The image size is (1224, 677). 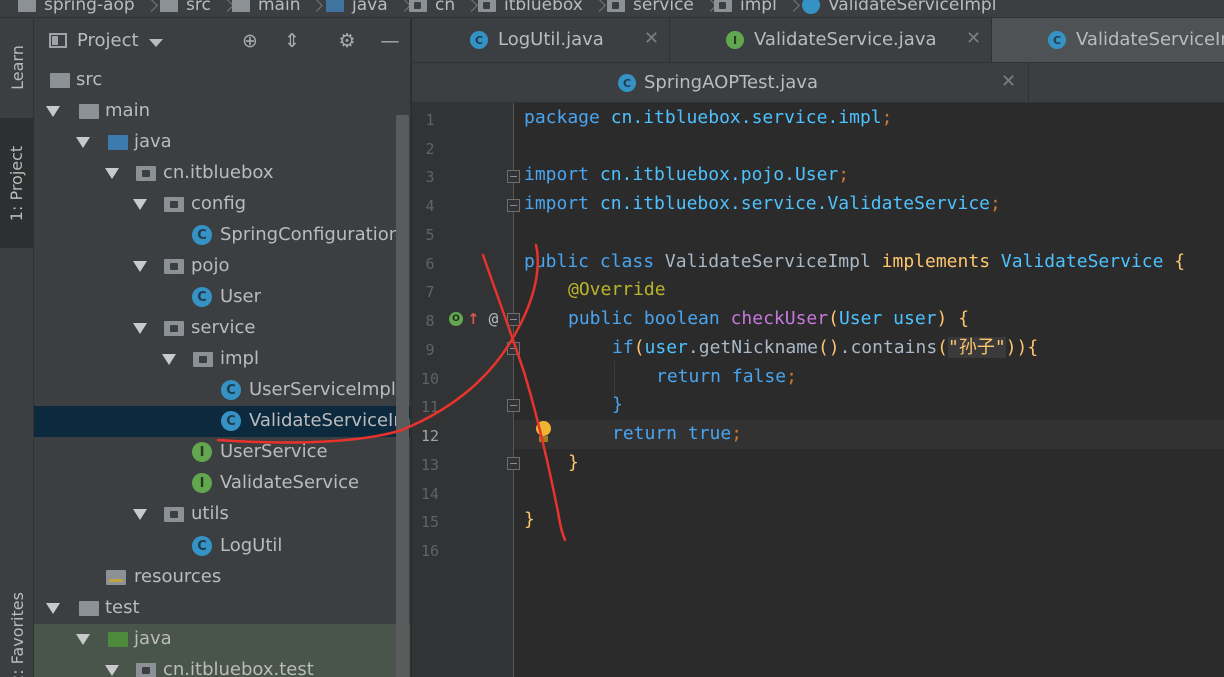 What do you see at coordinates (222, 142) in the screenshot?
I see `tree-item-java: java` at bounding box center [222, 142].